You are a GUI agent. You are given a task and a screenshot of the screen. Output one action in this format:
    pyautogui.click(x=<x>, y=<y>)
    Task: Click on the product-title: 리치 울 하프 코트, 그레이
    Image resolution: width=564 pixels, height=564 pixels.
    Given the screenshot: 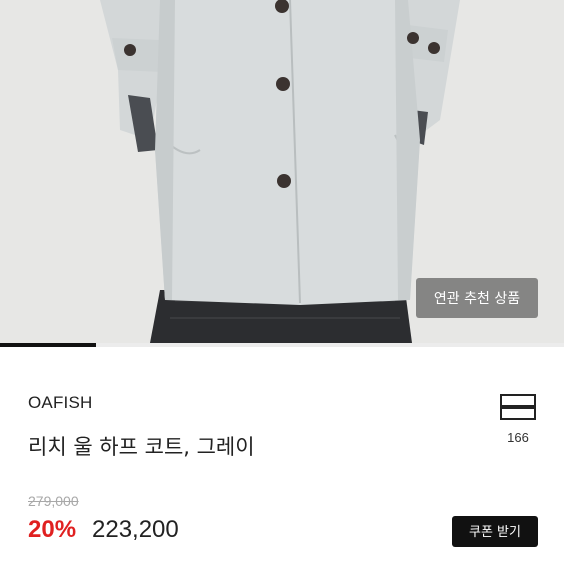 What is the action you would take?
    pyautogui.click(x=141, y=447)
    